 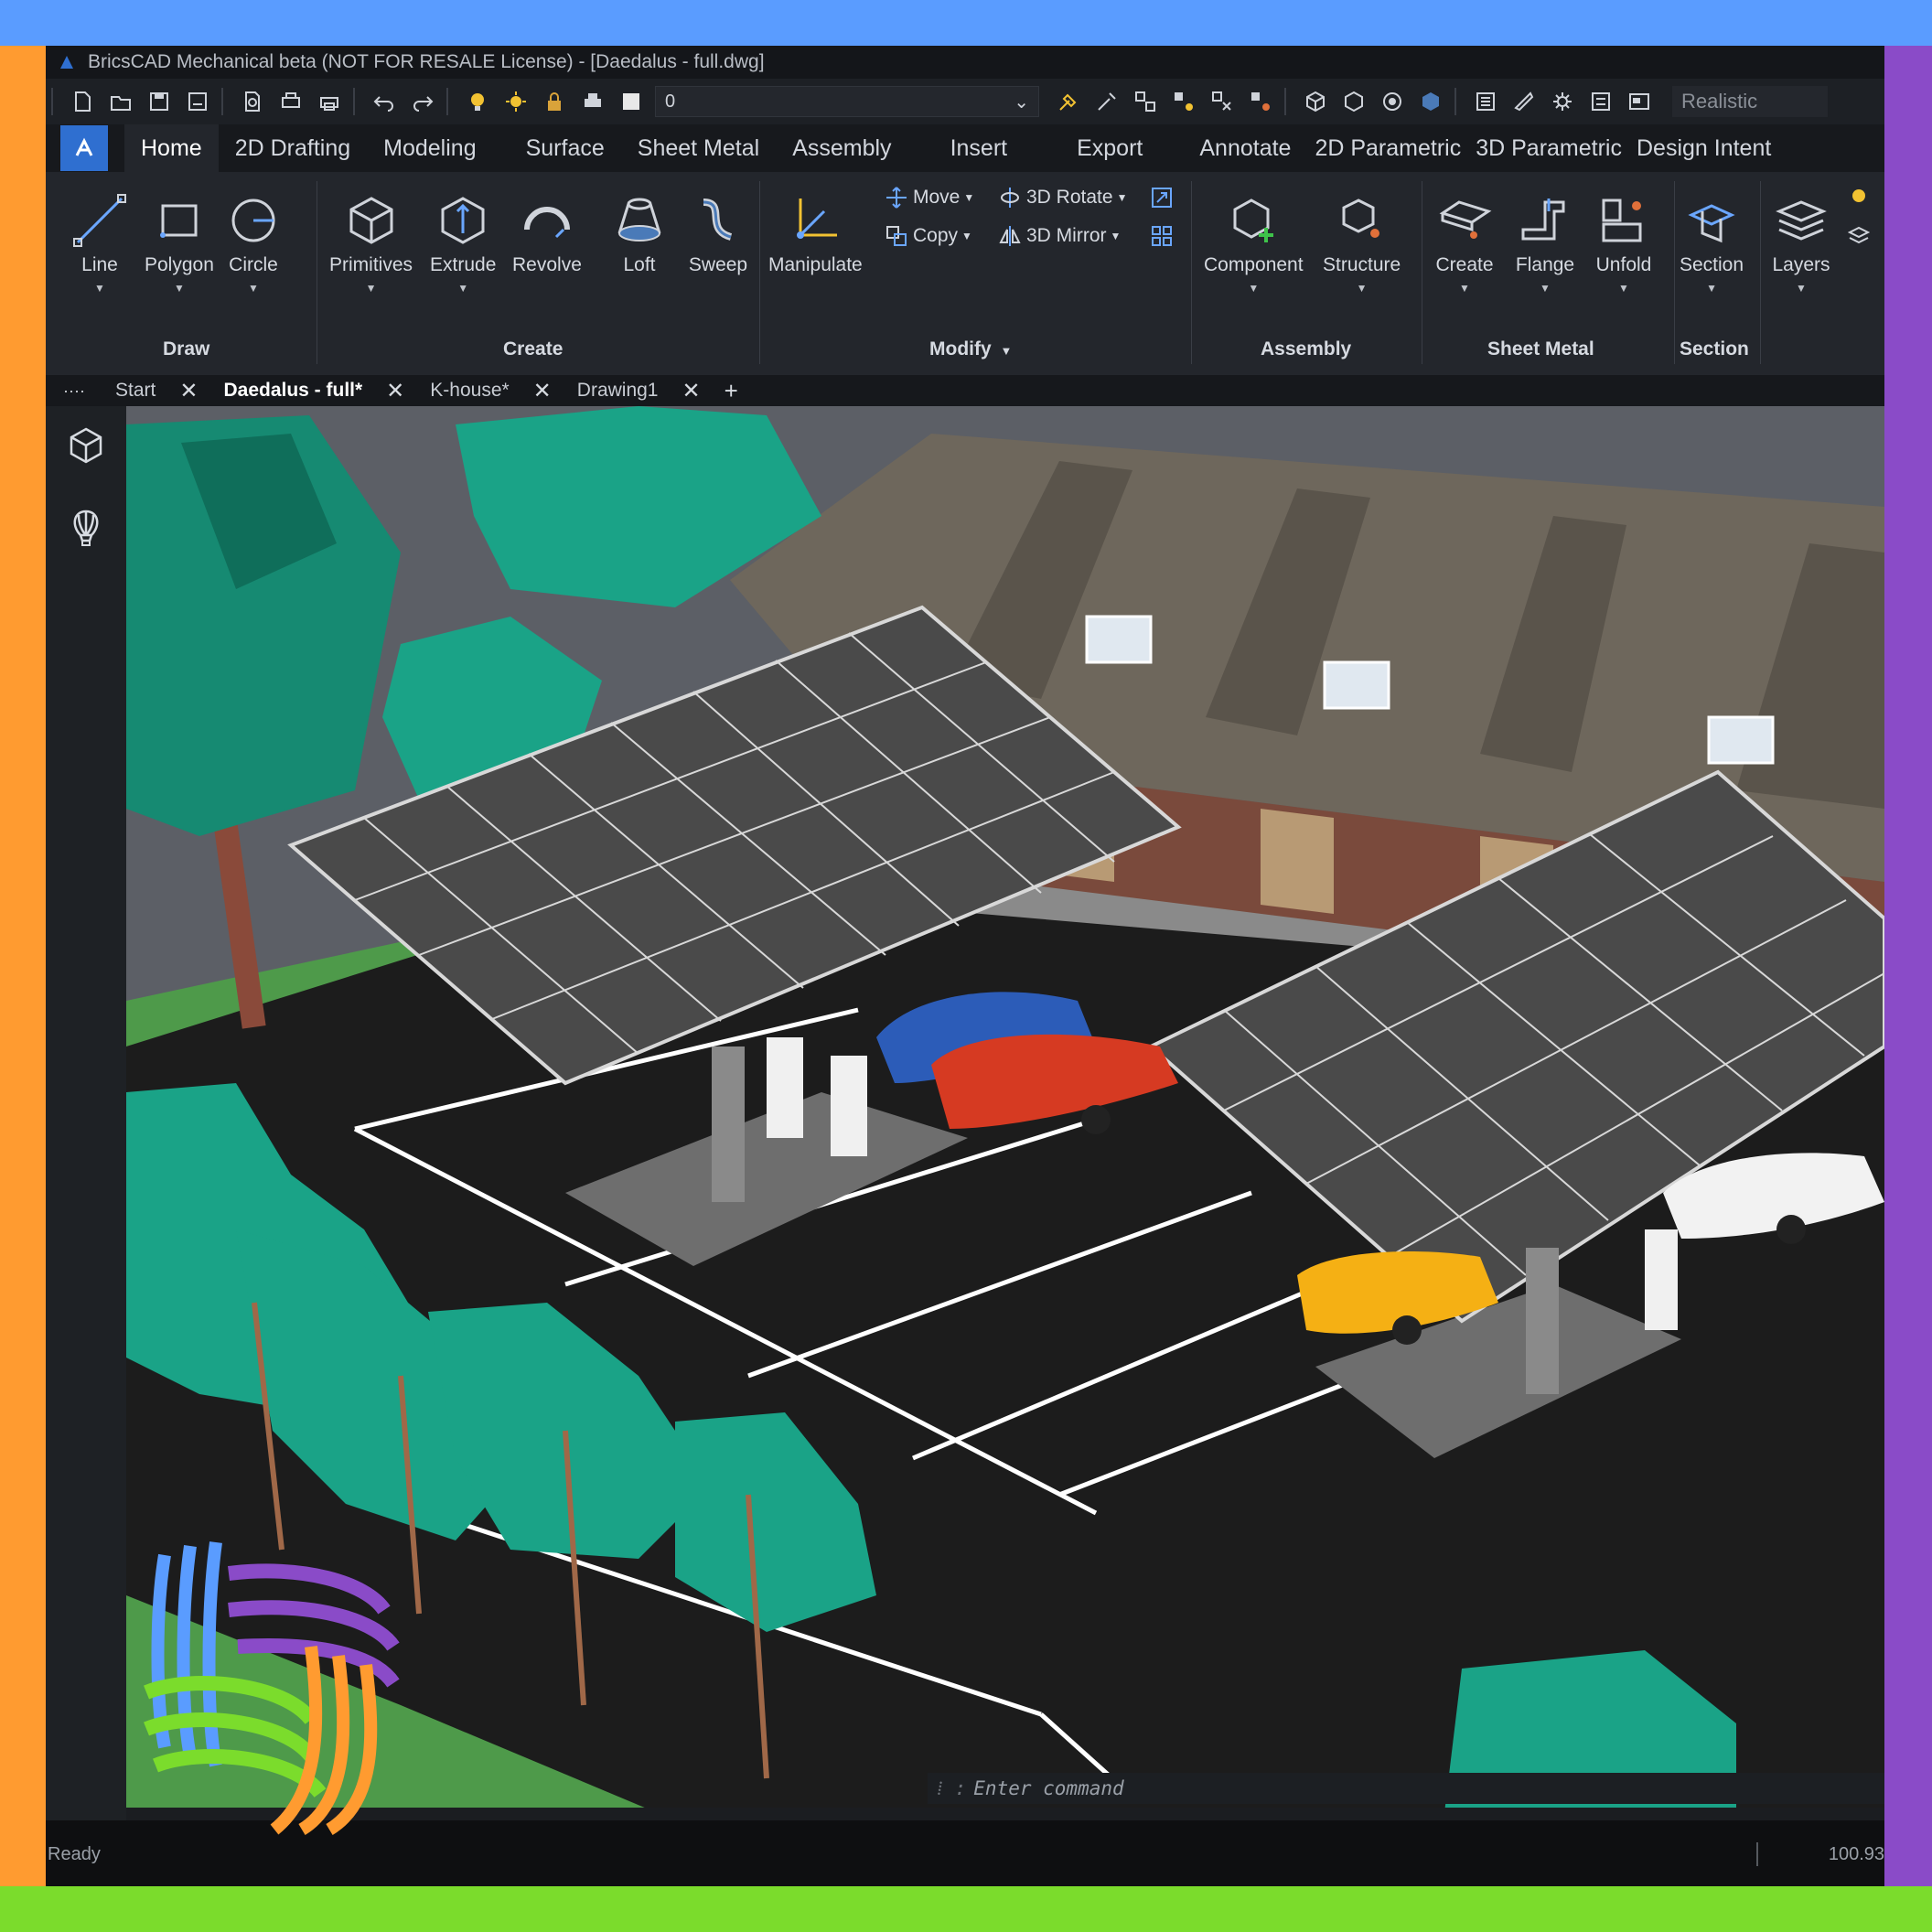 I want to click on doc-tab-drawing1: Drawing1 ✕, so click(x=639, y=391).